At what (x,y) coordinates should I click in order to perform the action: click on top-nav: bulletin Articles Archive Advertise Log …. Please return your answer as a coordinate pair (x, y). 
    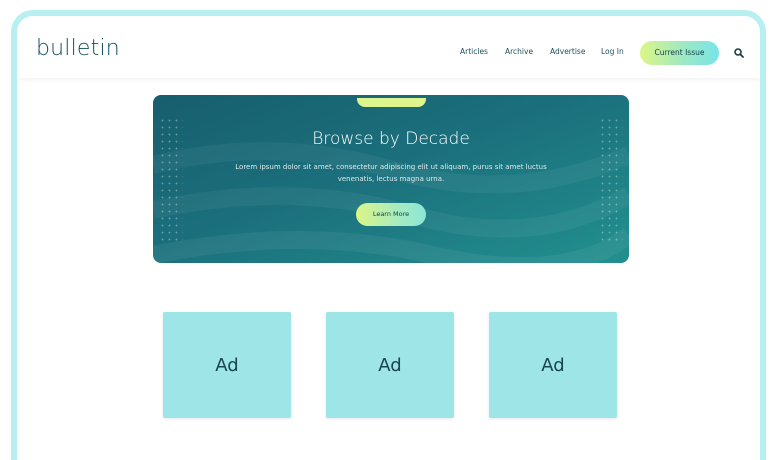
    Looking at the image, I should click on (388, 47).